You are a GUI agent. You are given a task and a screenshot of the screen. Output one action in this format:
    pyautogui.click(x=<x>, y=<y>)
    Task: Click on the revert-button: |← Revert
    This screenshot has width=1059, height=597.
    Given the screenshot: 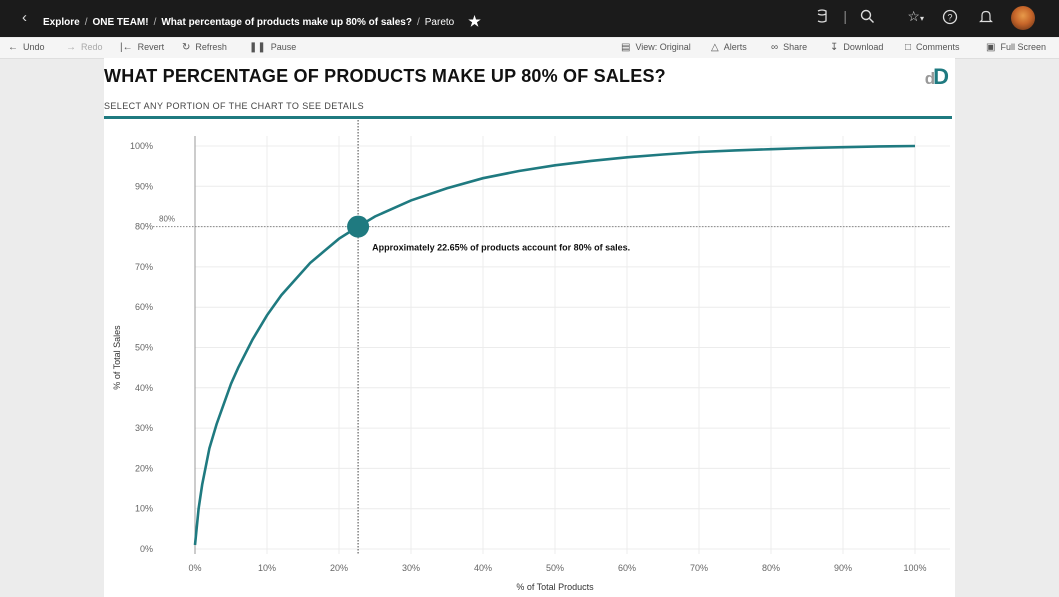 What is the action you would take?
    pyautogui.click(x=142, y=47)
    